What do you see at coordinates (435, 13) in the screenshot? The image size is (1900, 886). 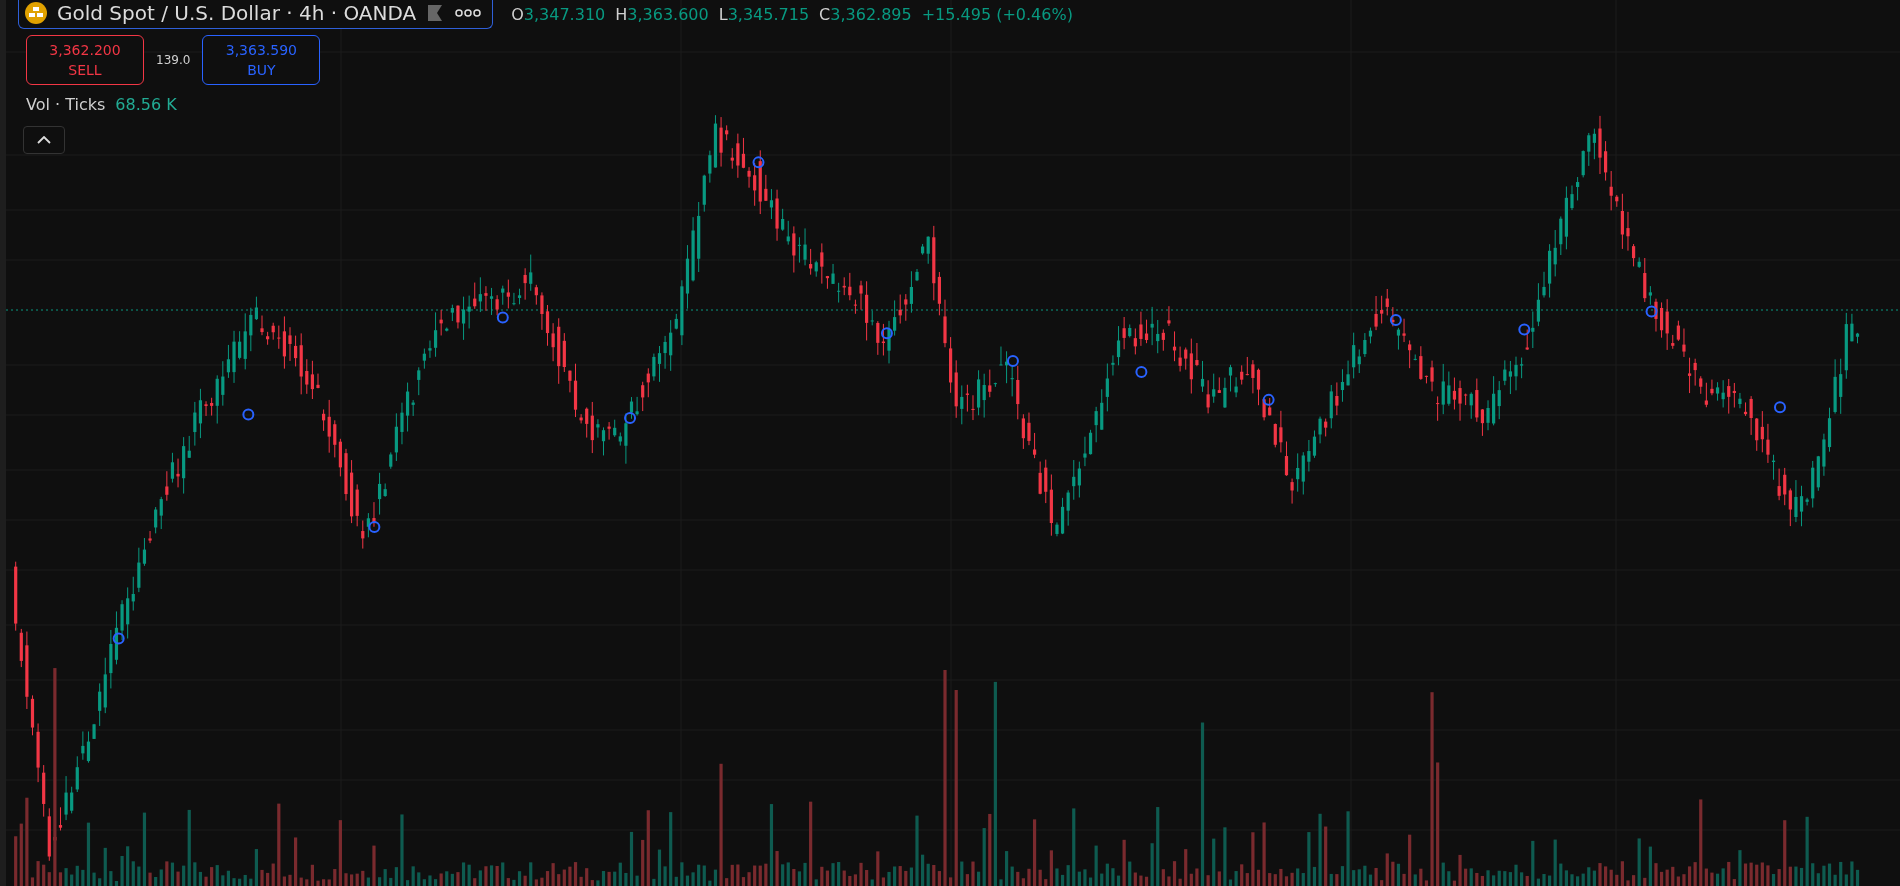 I see `flag-icon` at bounding box center [435, 13].